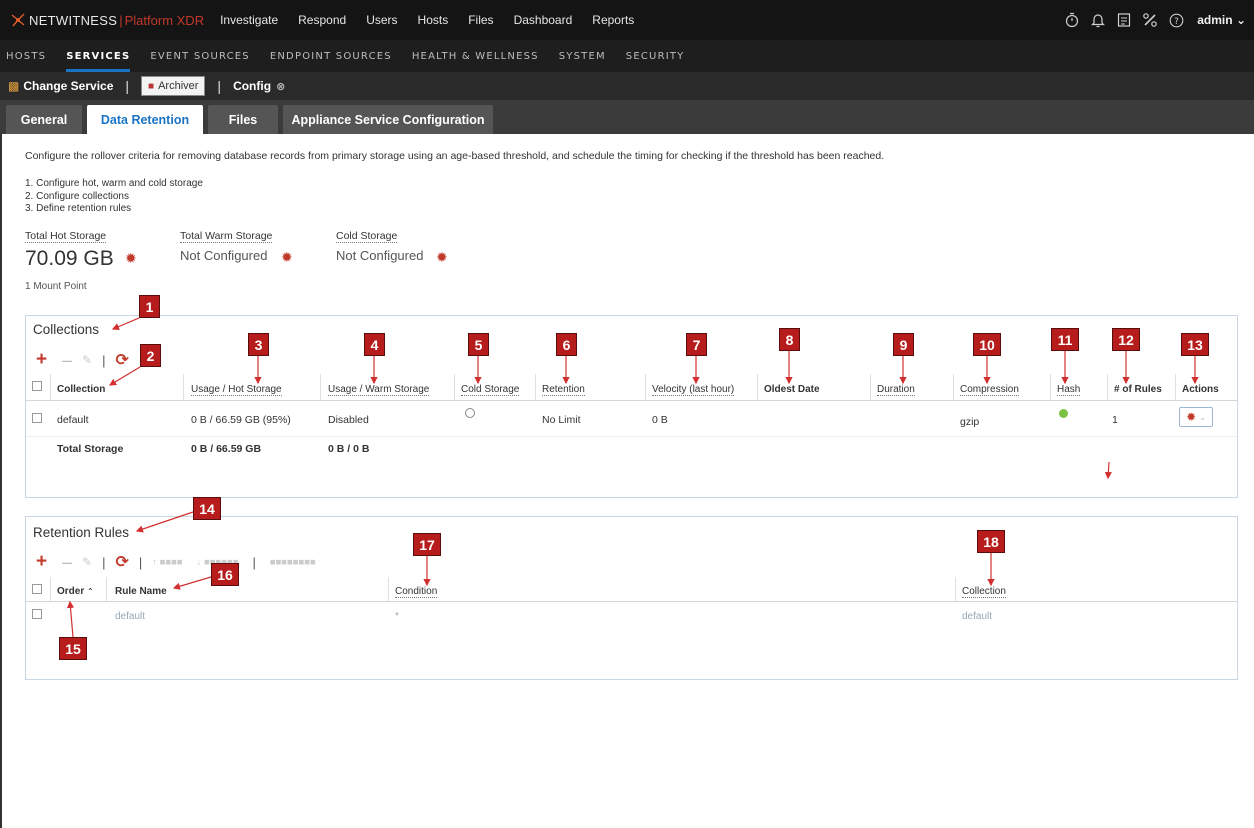  What do you see at coordinates (397, 616) in the screenshot?
I see `rule-condition: *` at bounding box center [397, 616].